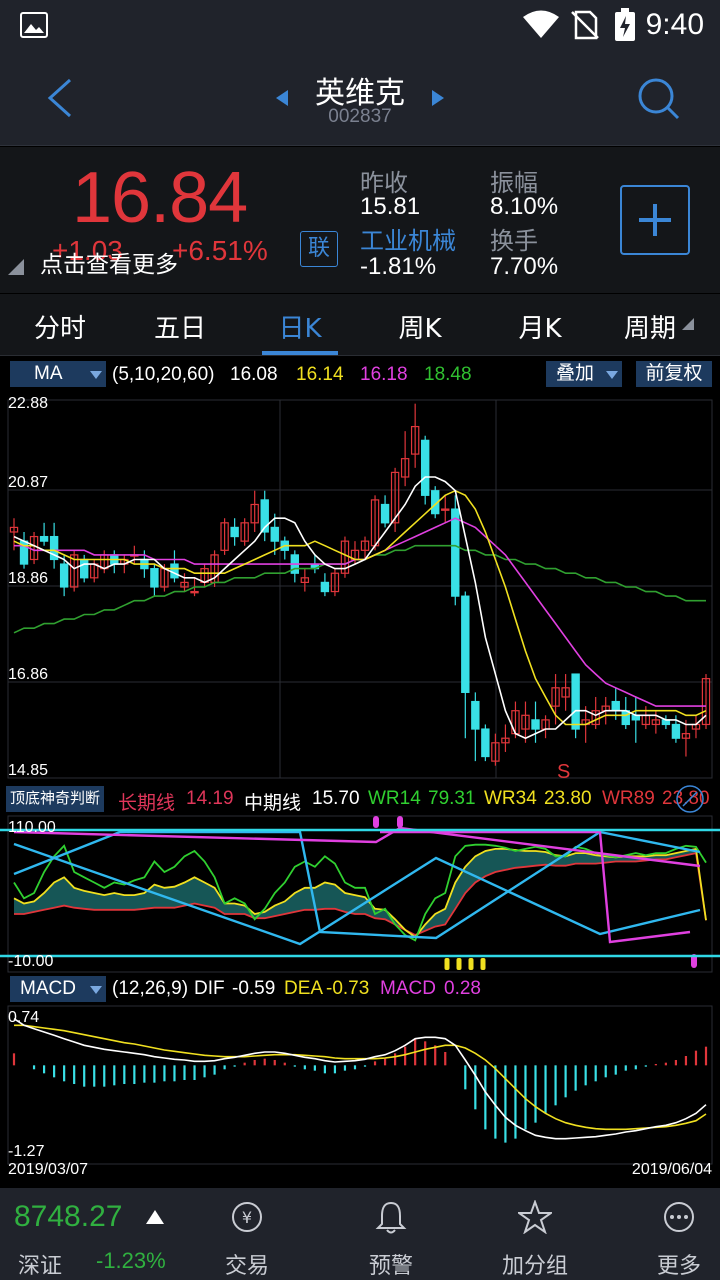  What do you see at coordinates (390, 206) in the screenshot?
I see `prev-close-value: 15.81` at bounding box center [390, 206].